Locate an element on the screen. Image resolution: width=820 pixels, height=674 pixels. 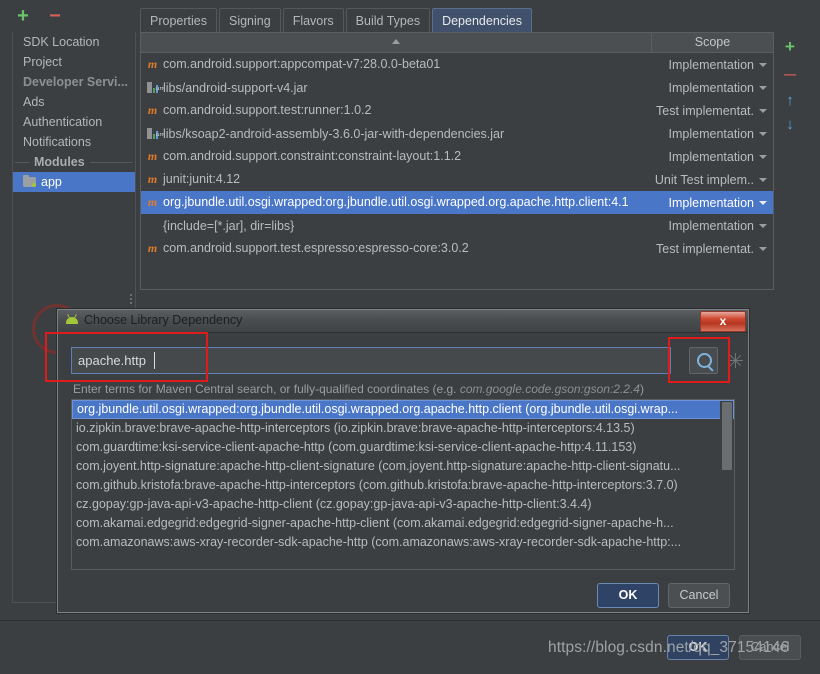
tab-properties: Properties is located at coordinates (178, 20).